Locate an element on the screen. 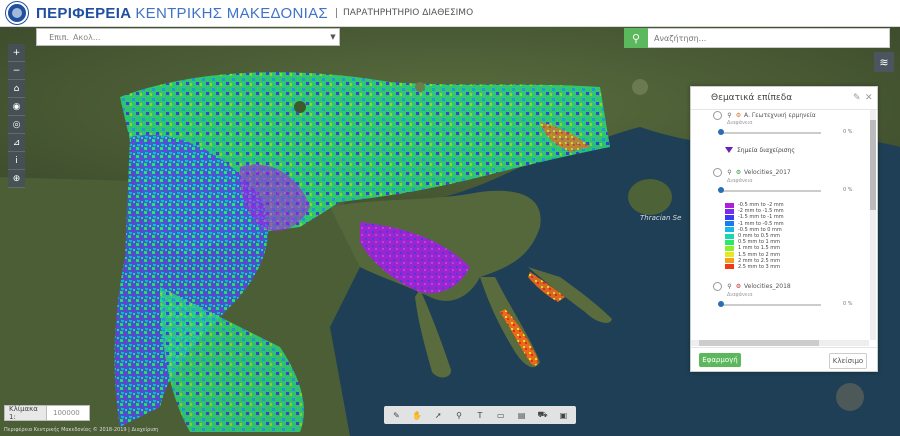 Image resolution: width=900 pixels, height=436 pixels. chevron-down-icon: ▼ is located at coordinates (333, 37).